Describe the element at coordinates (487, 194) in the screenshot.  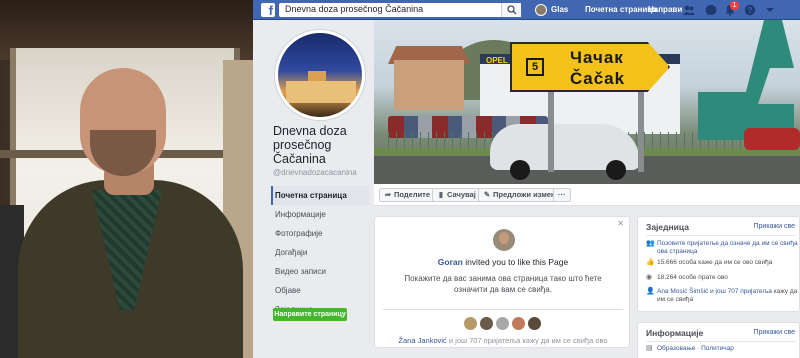
I see `pencil-icon: ✎` at that location.